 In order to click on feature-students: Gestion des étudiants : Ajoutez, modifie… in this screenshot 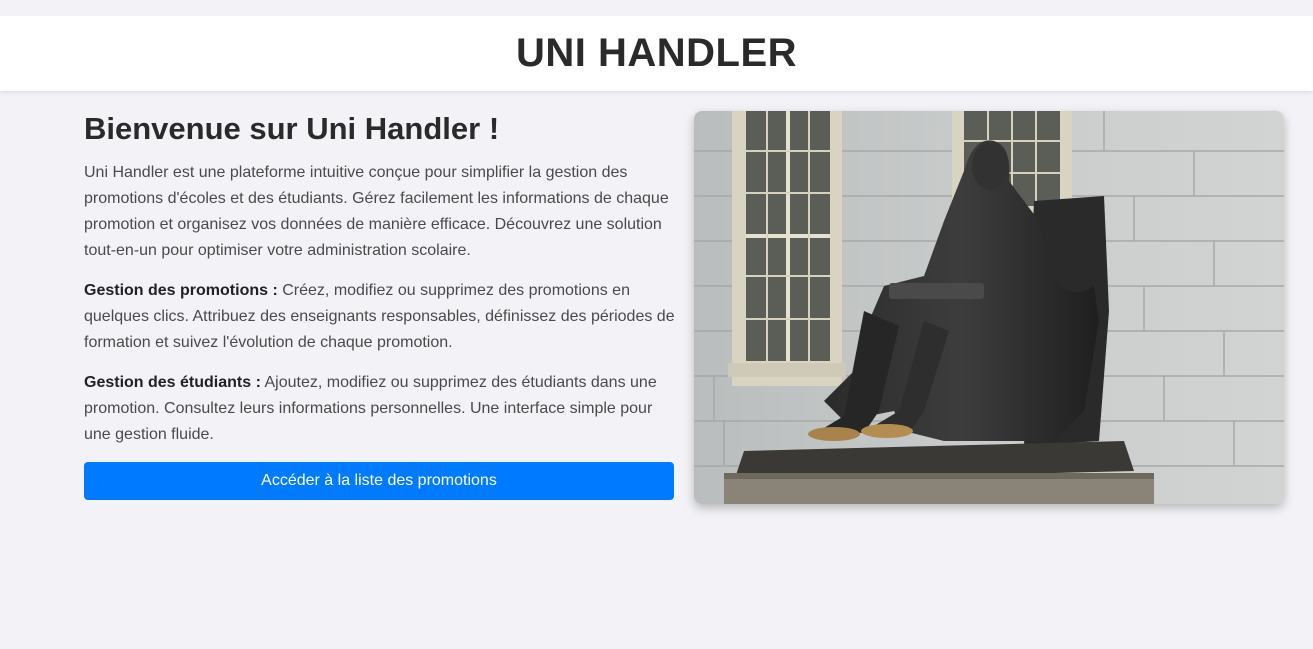, I will do `click(380, 409)`.